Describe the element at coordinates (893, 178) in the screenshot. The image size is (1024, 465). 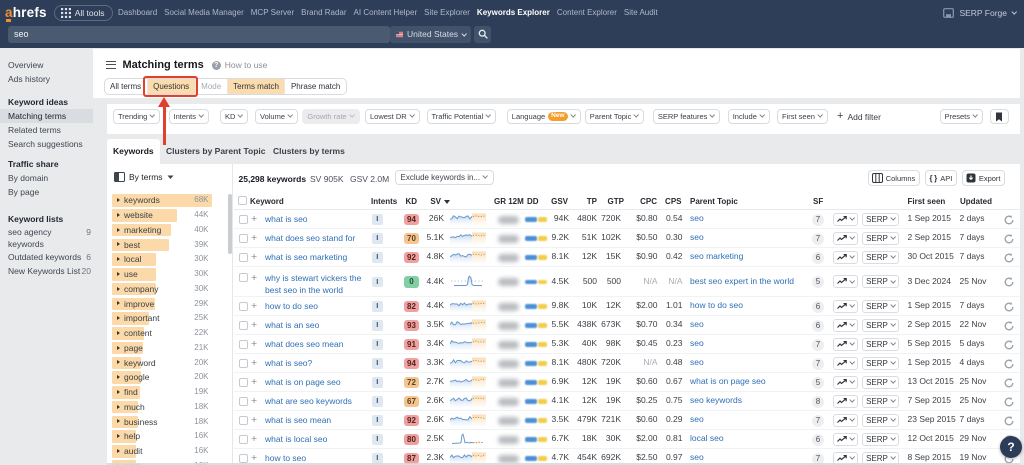
I see `columns-button: Columns` at that location.